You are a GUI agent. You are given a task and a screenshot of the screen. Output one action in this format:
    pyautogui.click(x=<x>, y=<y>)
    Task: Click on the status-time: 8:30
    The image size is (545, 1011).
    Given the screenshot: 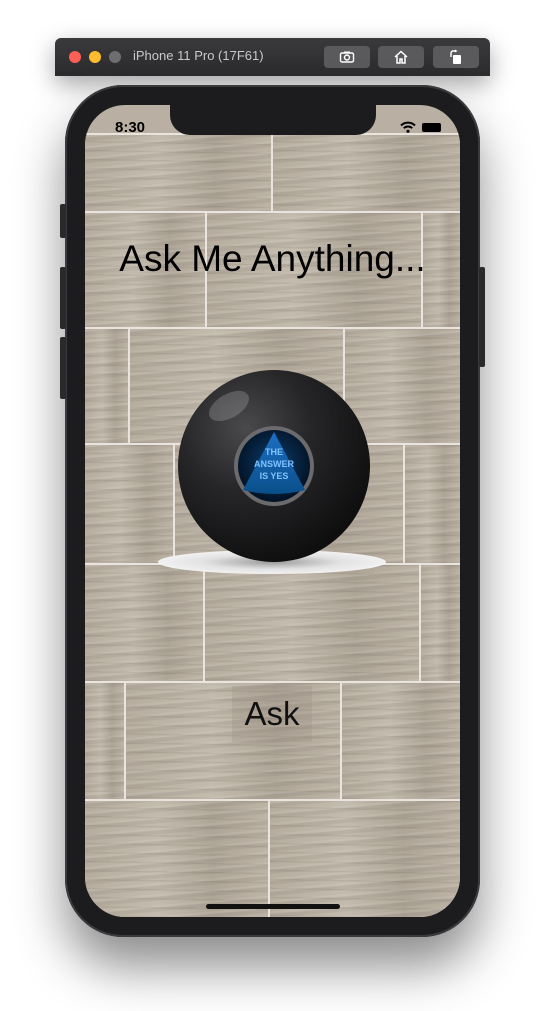 What is the action you would take?
    pyautogui.click(x=130, y=127)
    